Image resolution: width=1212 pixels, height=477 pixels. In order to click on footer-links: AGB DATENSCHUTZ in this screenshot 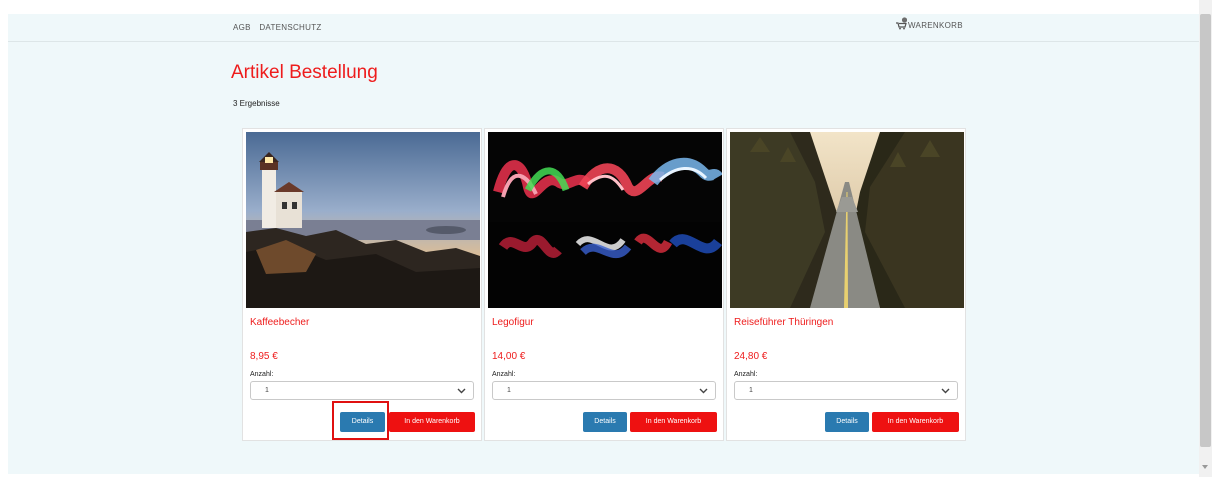, I will do `click(280, 27)`.